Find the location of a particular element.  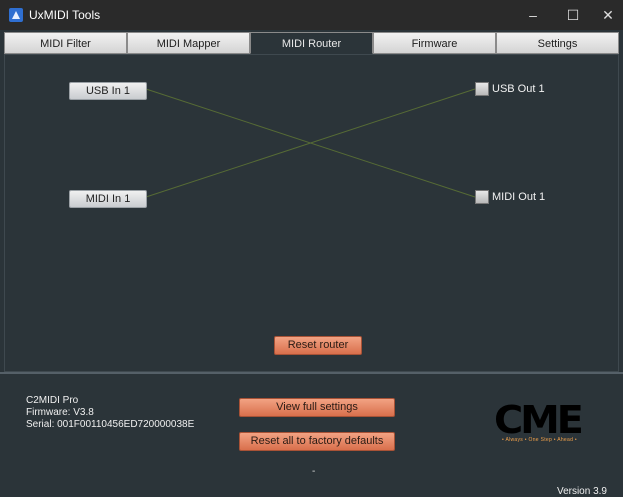

reset-router-button: Reset router is located at coordinates (318, 345).